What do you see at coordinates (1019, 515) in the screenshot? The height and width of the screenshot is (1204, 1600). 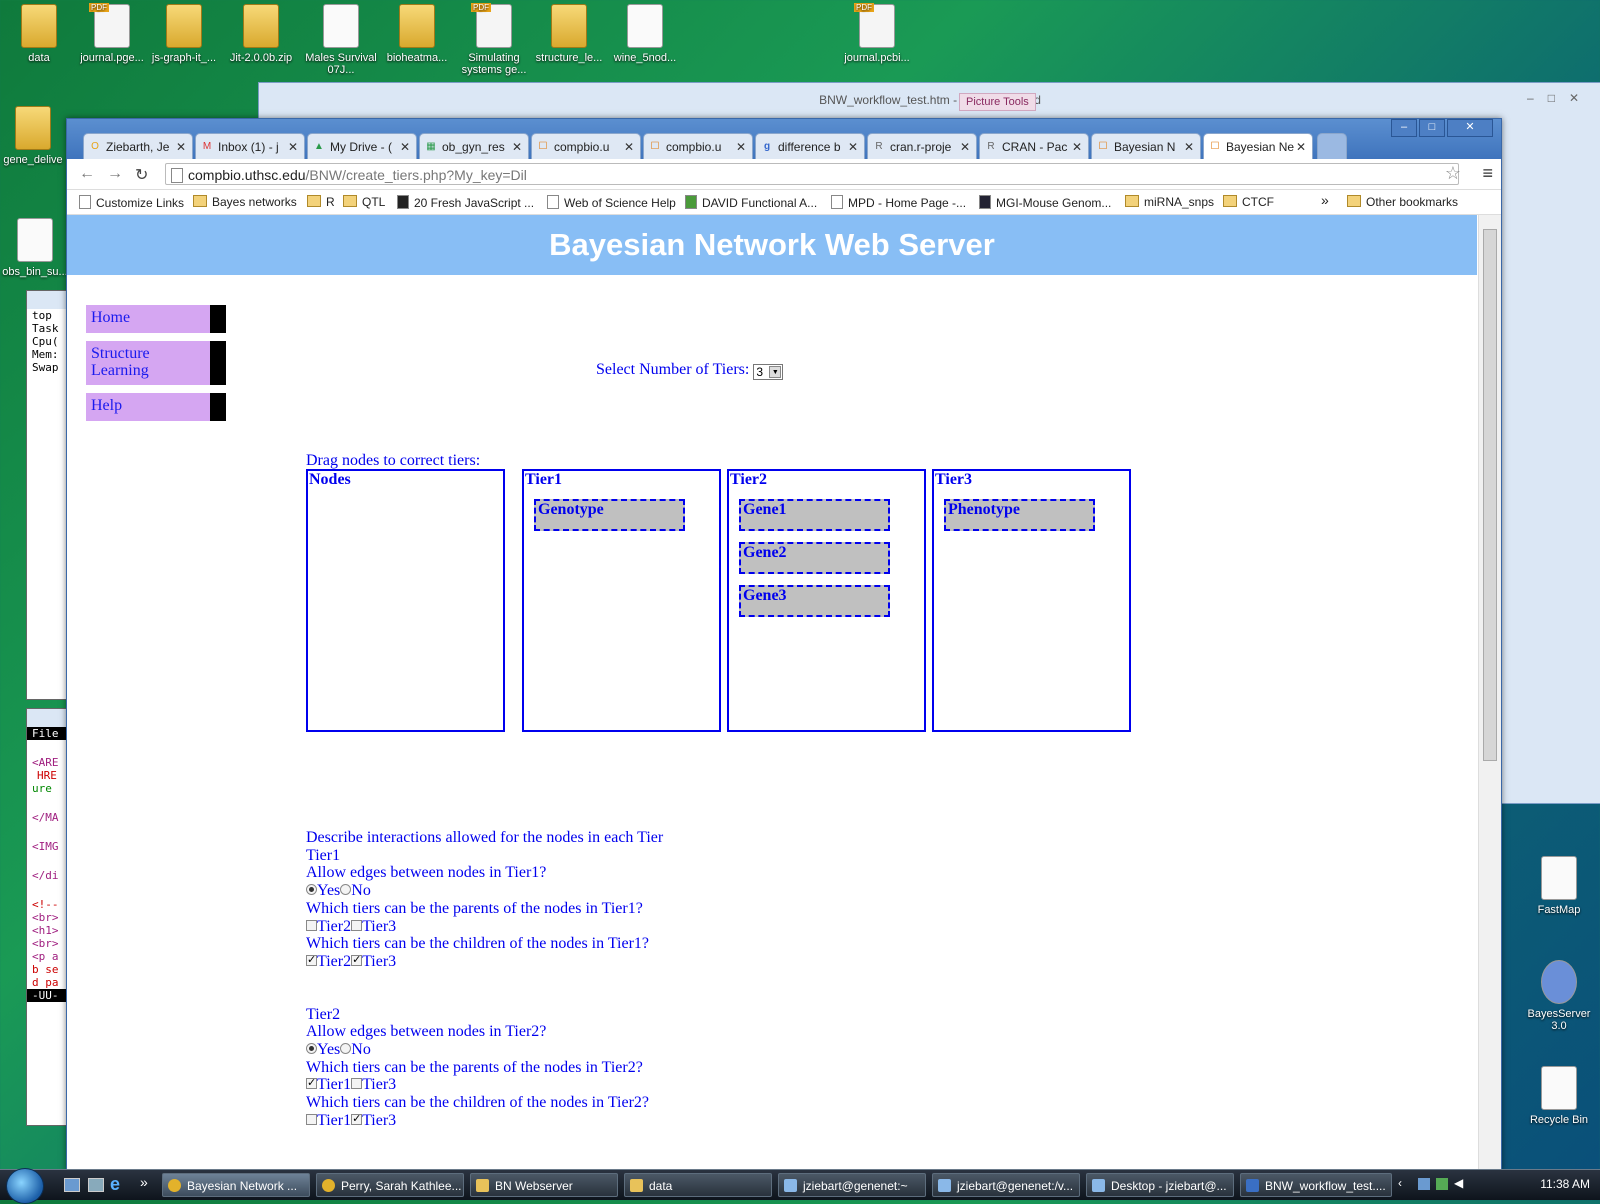 I see `node-phenotype: Phenotype` at bounding box center [1019, 515].